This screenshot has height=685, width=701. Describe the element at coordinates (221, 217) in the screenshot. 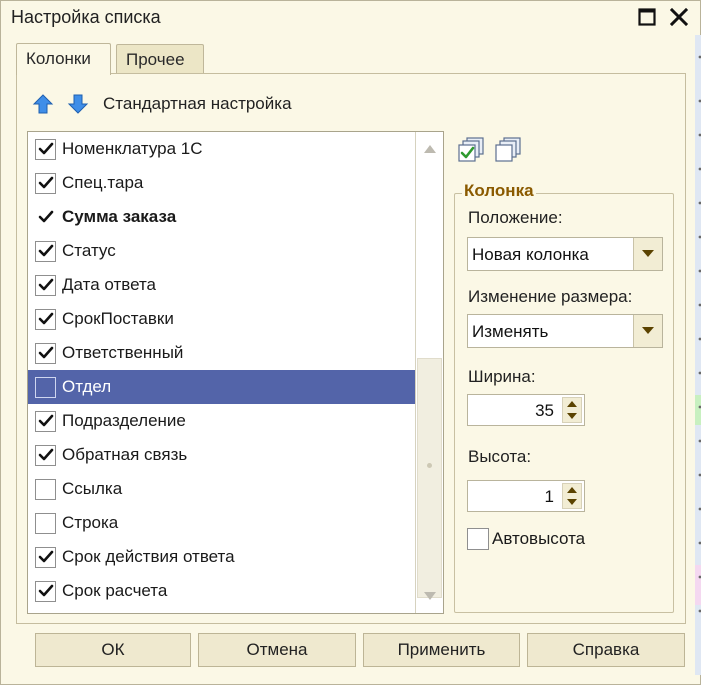

I see `list-item: Сумма заказа` at that location.